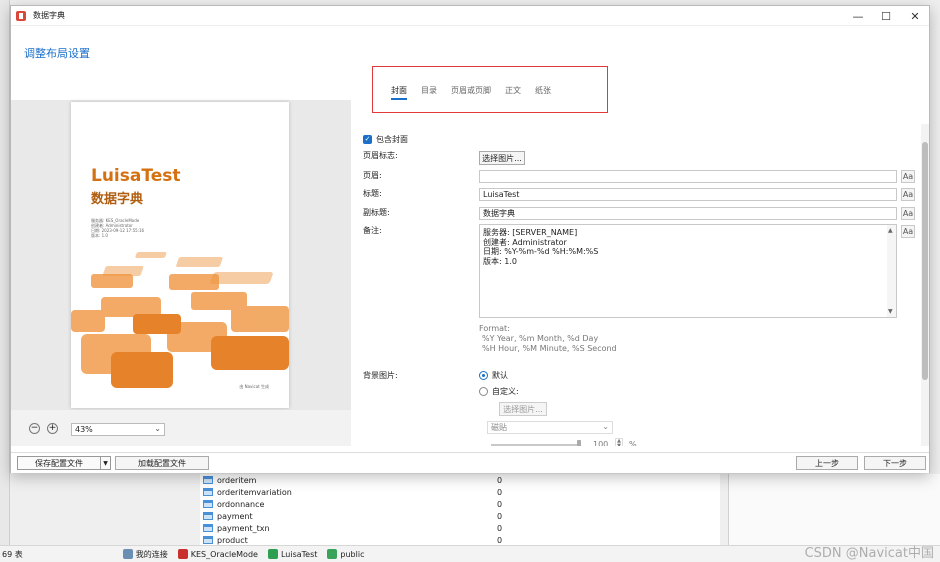  I want to click on tab-paper: 纸张, so click(543, 92).